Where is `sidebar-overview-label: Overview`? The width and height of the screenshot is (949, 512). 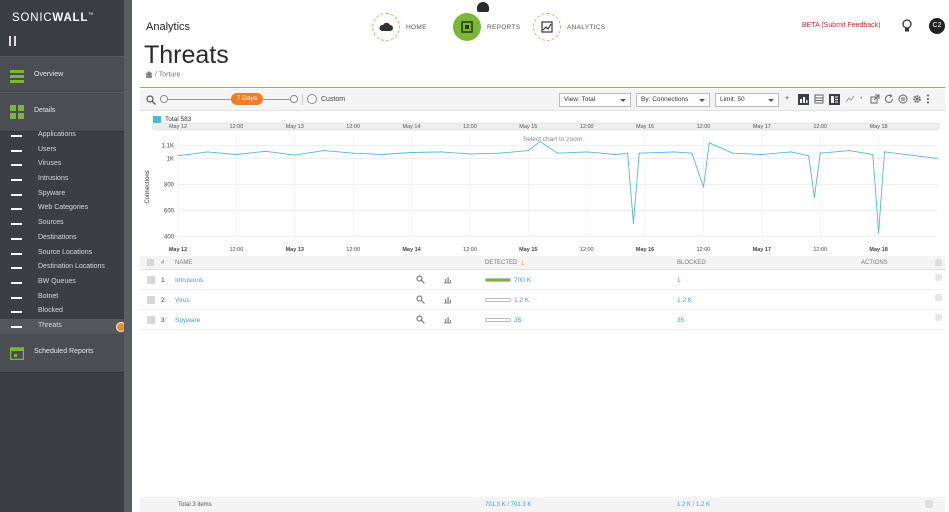 sidebar-overview-label: Overview is located at coordinates (49, 74).